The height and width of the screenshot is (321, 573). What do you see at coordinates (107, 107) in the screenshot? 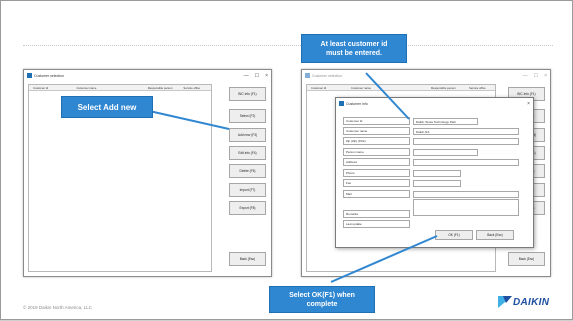
I see `select-add-new-callout: Select Add new` at bounding box center [107, 107].